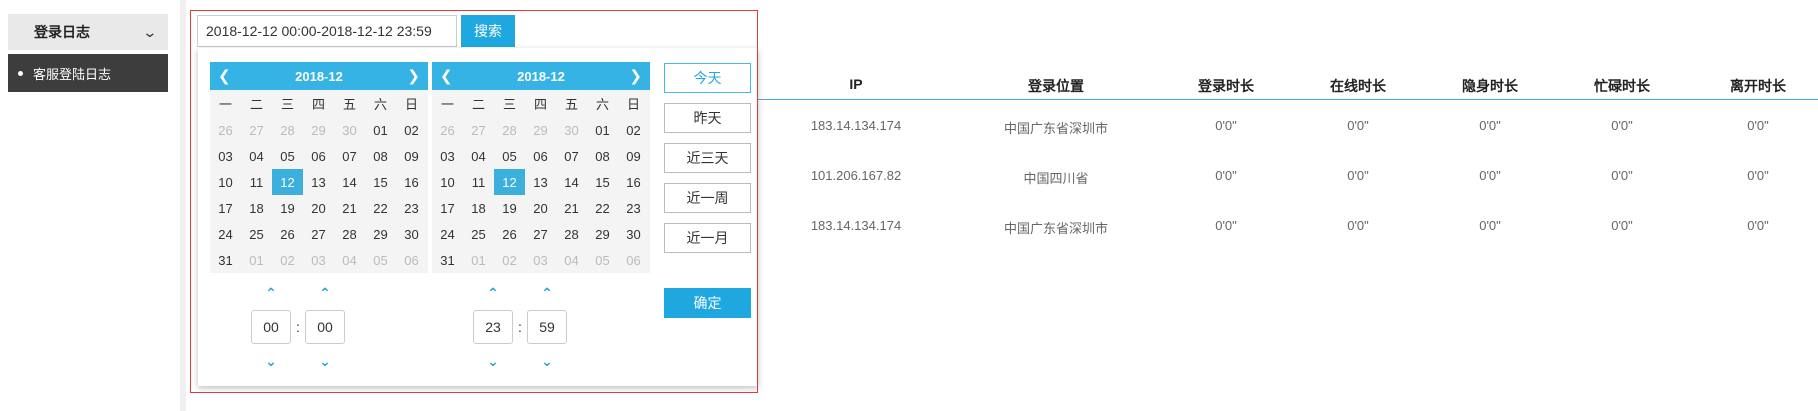  What do you see at coordinates (509, 182) in the screenshot?
I see `calendar-day-selected: 12` at bounding box center [509, 182].